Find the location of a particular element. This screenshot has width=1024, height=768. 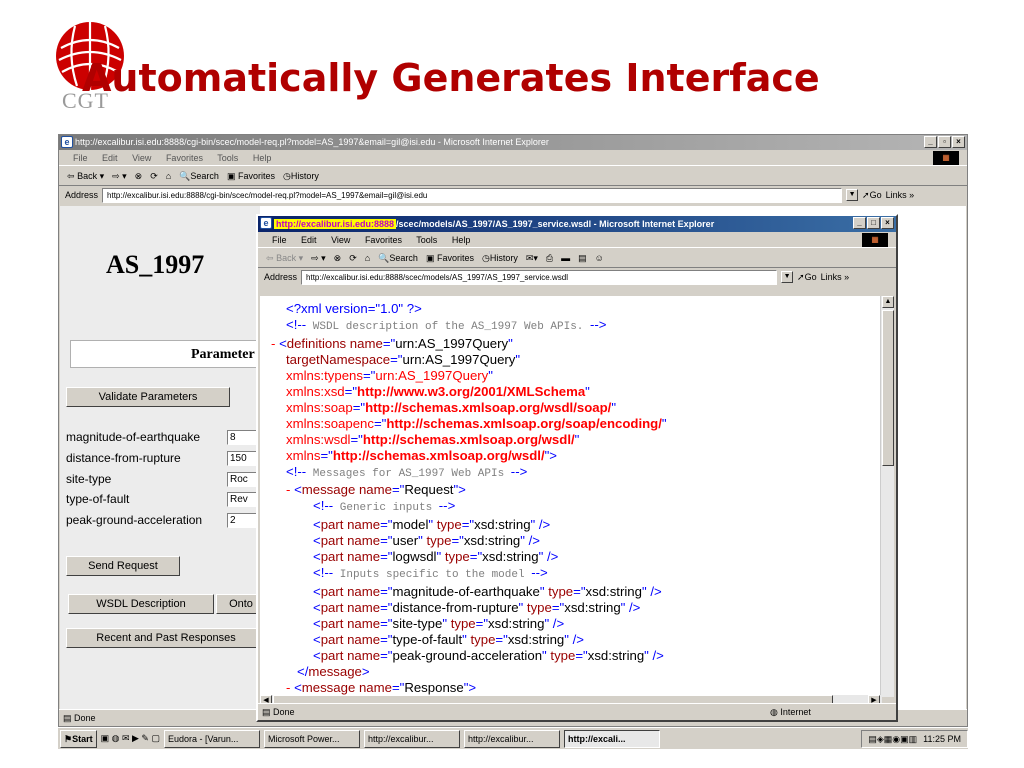

back-arrow-icon: ⇦ is located at coordinates (71, 175).